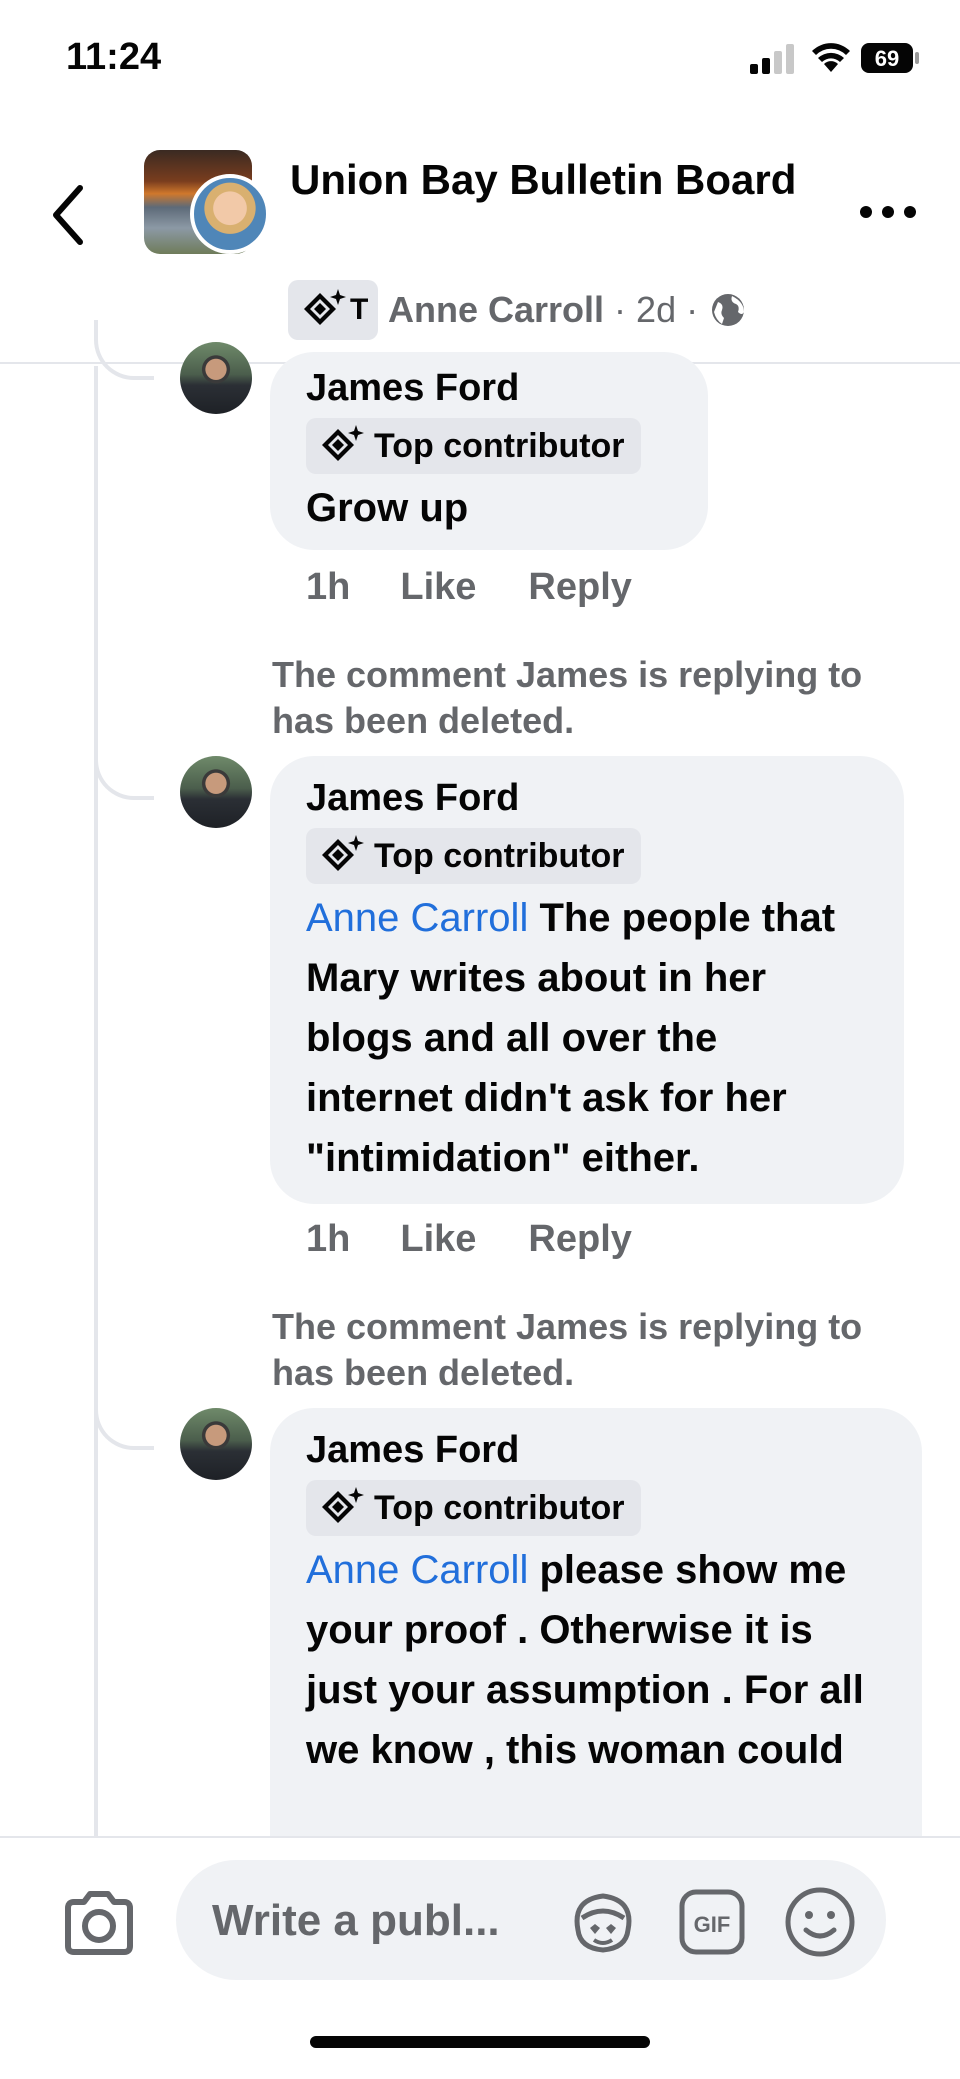 The height and width of the screenshot is (2079, 960). What do you see at coordinates (480, 55) in the screenshot?
I see `status-bar: 11:24 69` at bounding box center [480, 55].